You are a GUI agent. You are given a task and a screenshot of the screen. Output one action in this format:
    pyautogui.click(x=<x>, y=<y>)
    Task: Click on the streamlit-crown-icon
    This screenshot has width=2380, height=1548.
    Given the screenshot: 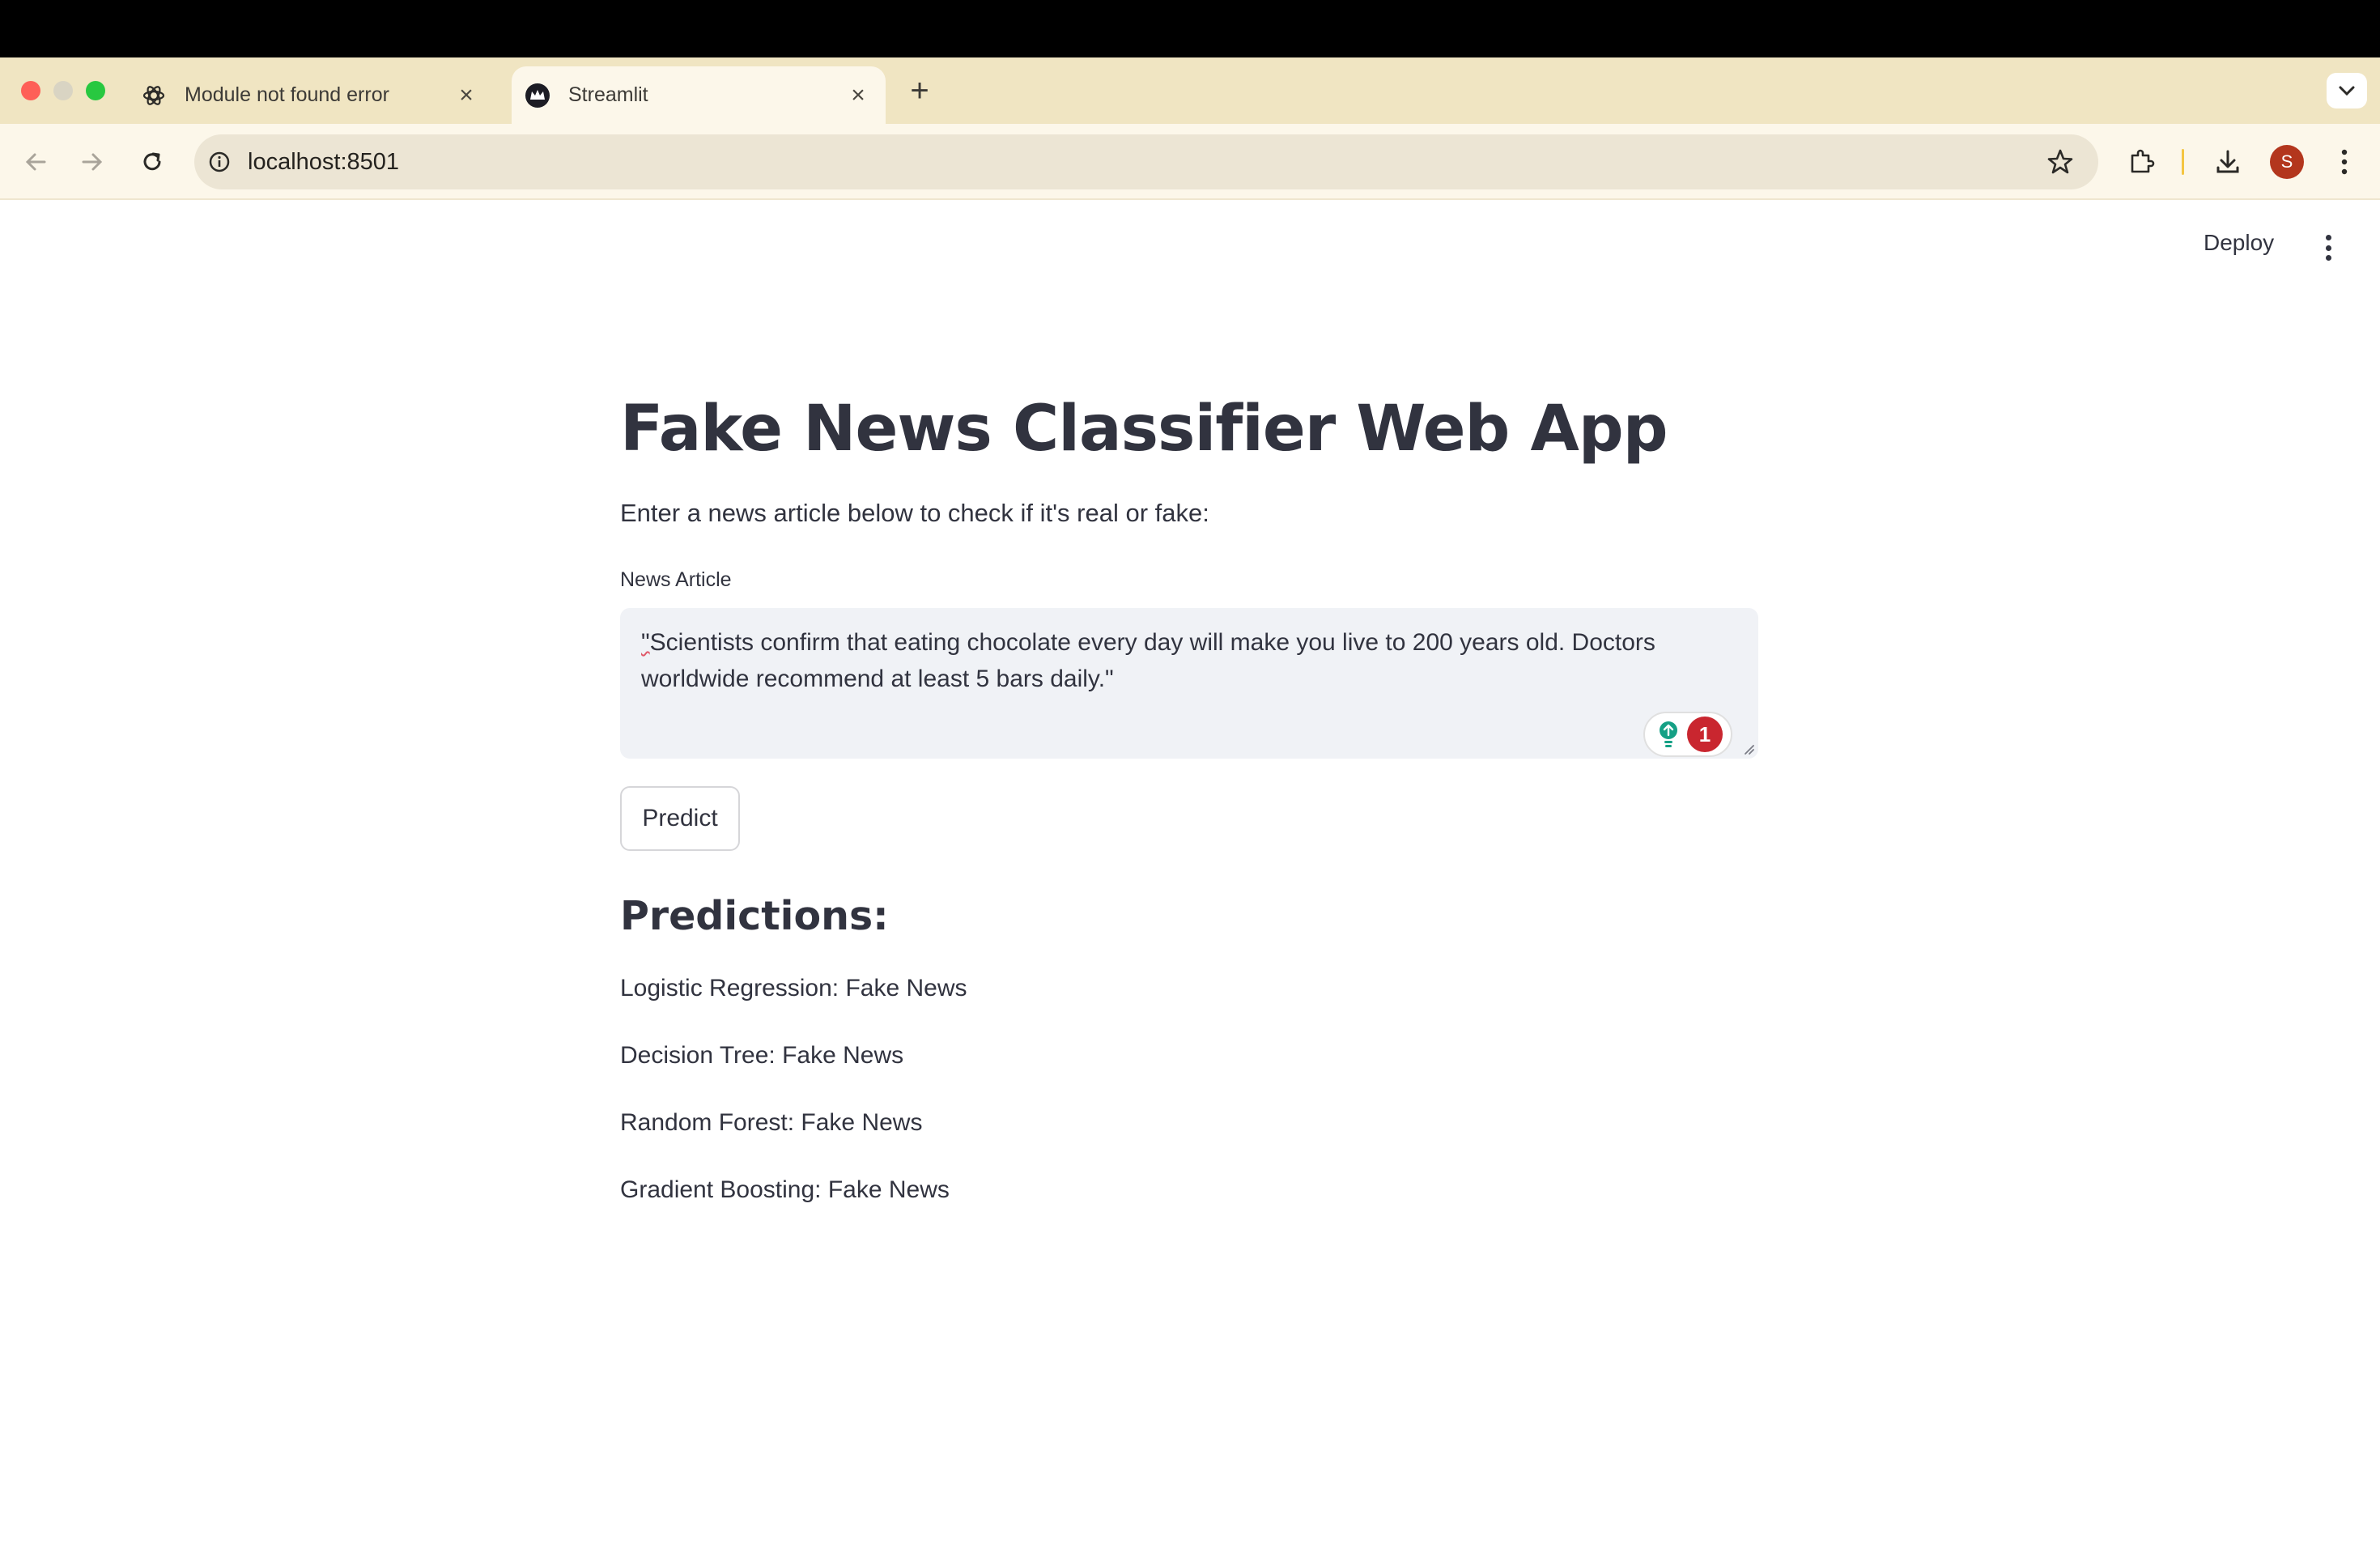 What is the action you would take?
    pyautogui.click(x=537, y=96)
    